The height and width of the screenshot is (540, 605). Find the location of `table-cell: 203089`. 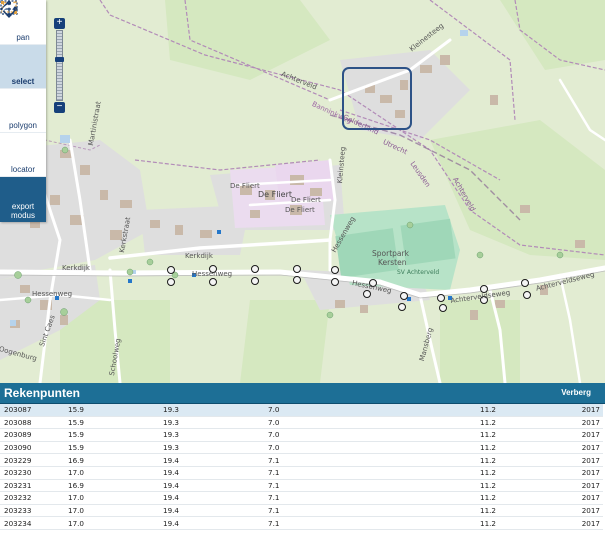

table-cell: 203089 is located at coordinates (34, 435).